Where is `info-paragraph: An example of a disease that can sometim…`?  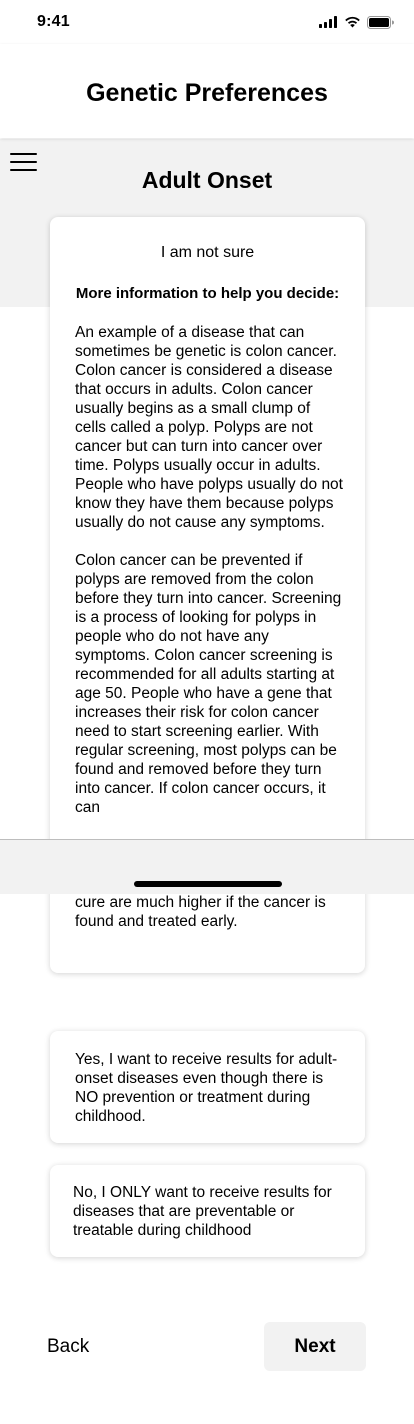 info-paragraph: An example of a disease that can sometim… is located at coordinates (209, 427).